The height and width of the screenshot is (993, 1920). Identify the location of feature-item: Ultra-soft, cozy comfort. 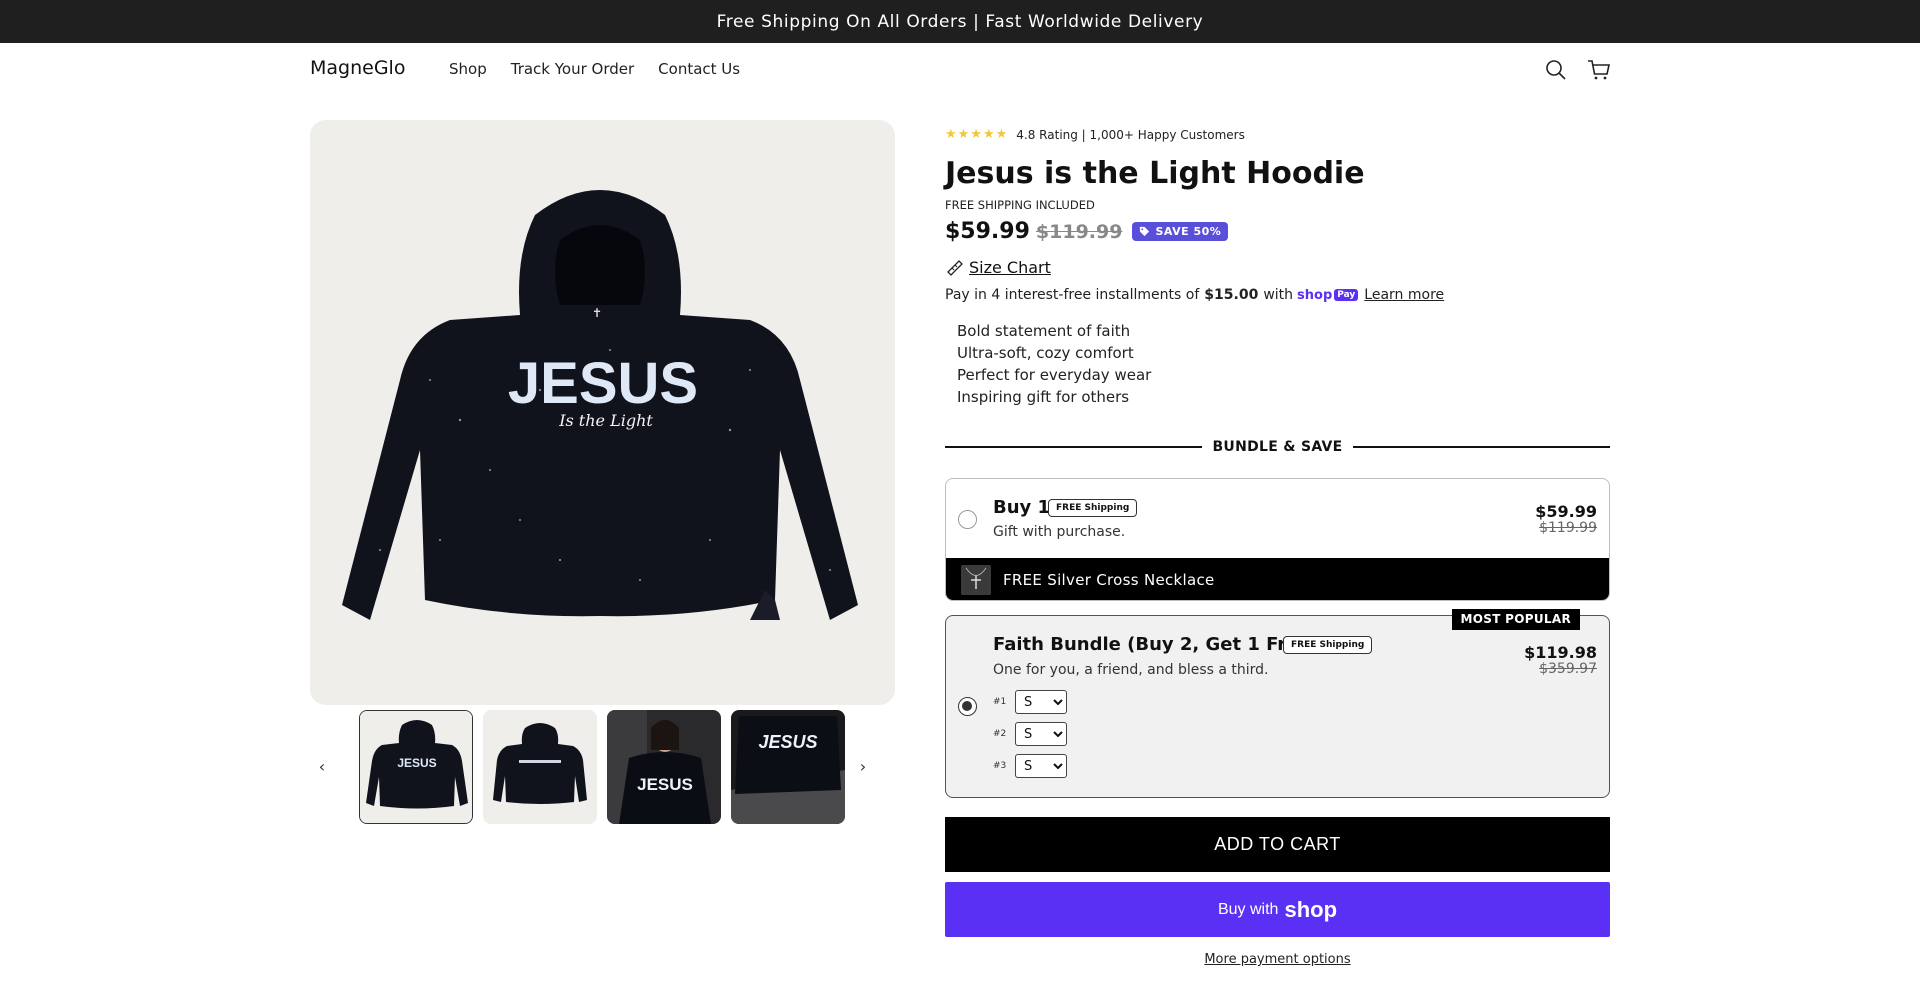
(1045, 353).